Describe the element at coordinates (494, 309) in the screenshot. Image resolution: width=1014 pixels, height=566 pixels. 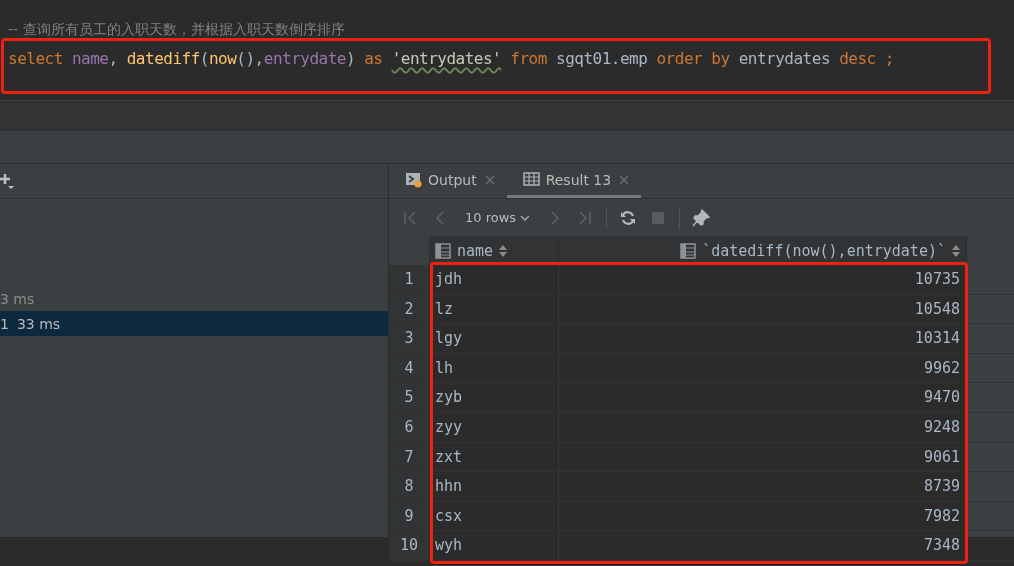
I see `table-cell: lz` at that location.